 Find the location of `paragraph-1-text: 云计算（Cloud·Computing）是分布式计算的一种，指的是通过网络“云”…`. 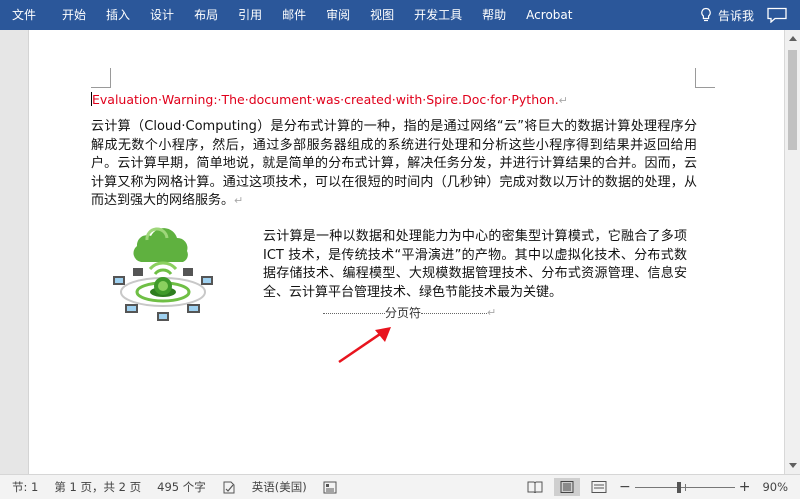

paragraph-1-text: 云计算（Cloud·Computing）是分布式计算的一种，指的是通过网络“云”… is located at coordinates (394, 163).